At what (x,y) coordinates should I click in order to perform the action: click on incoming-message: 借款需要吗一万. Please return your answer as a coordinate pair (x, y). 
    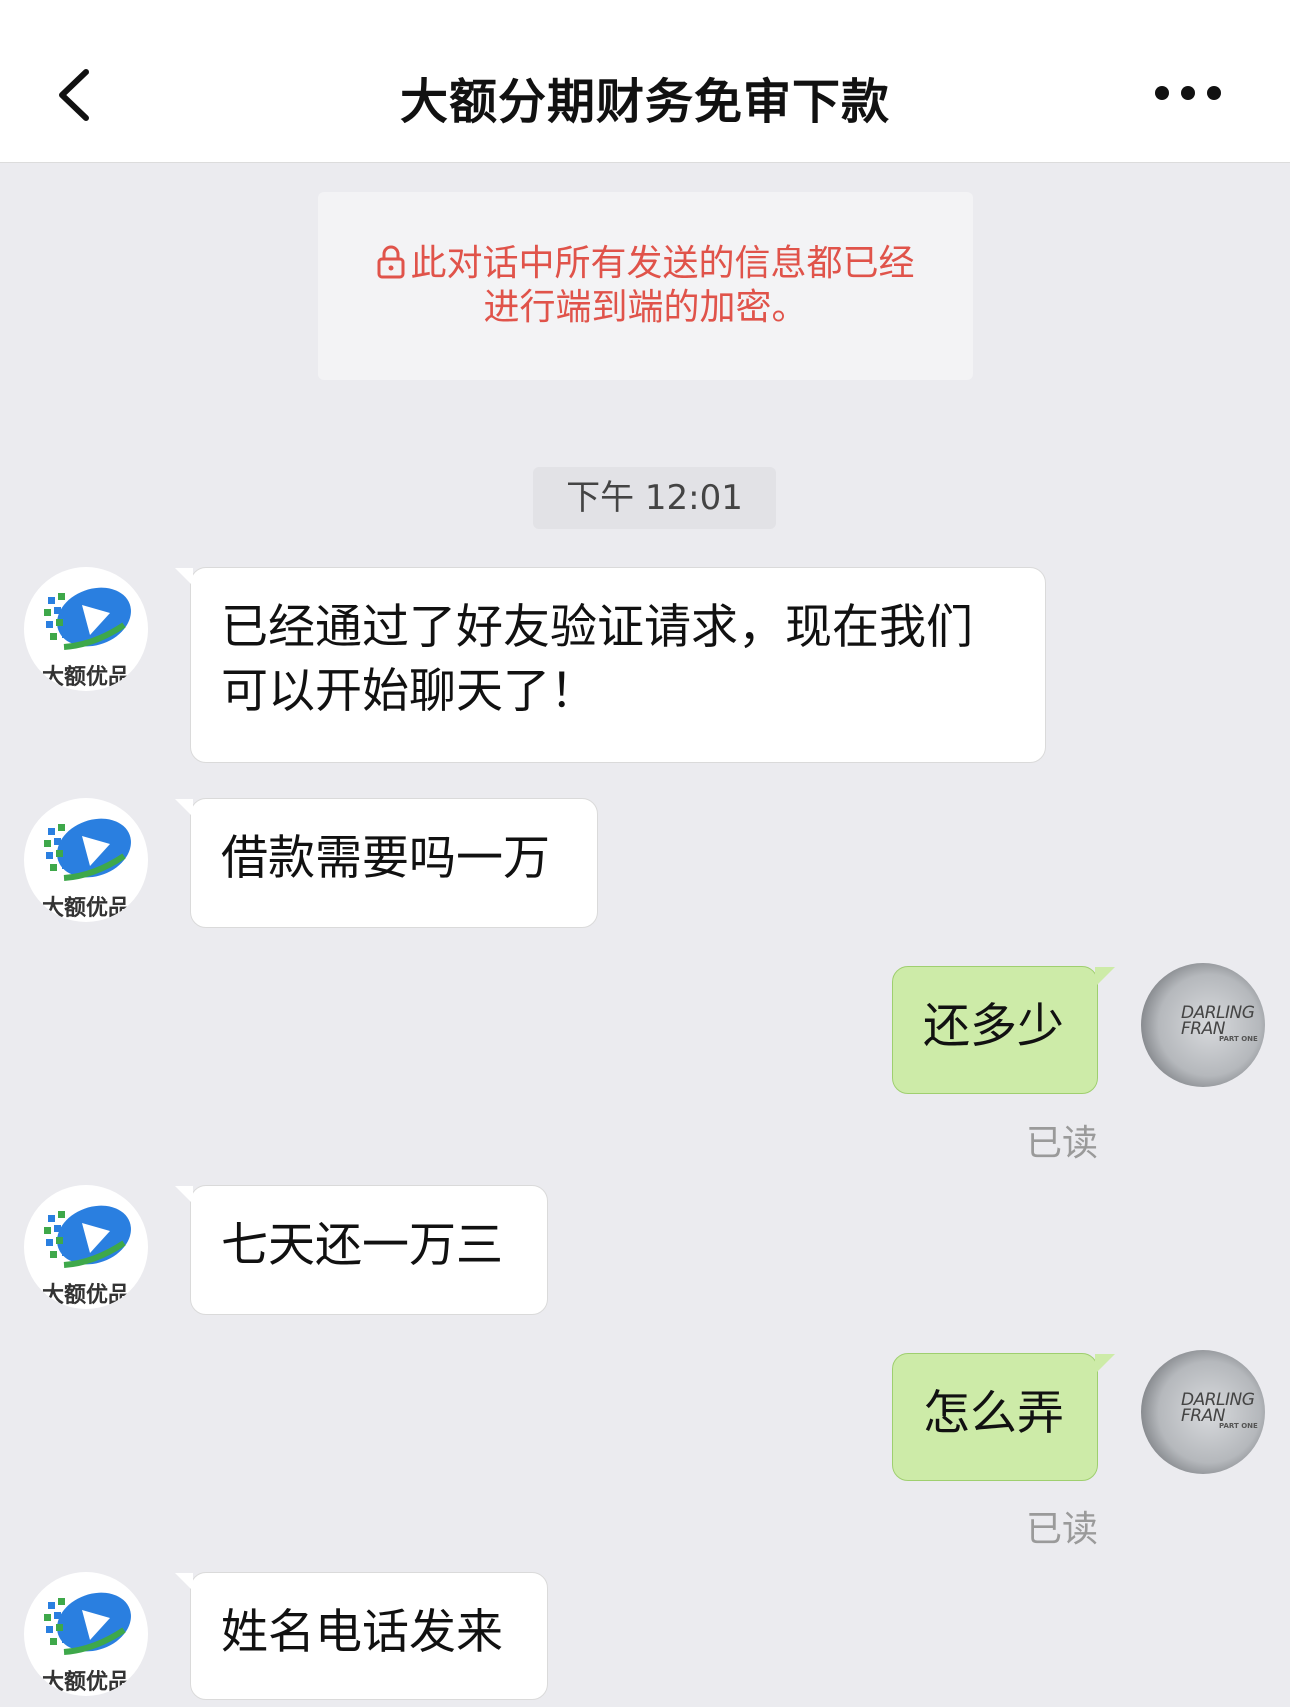
    Looking at the image, I should click on (386, 863).